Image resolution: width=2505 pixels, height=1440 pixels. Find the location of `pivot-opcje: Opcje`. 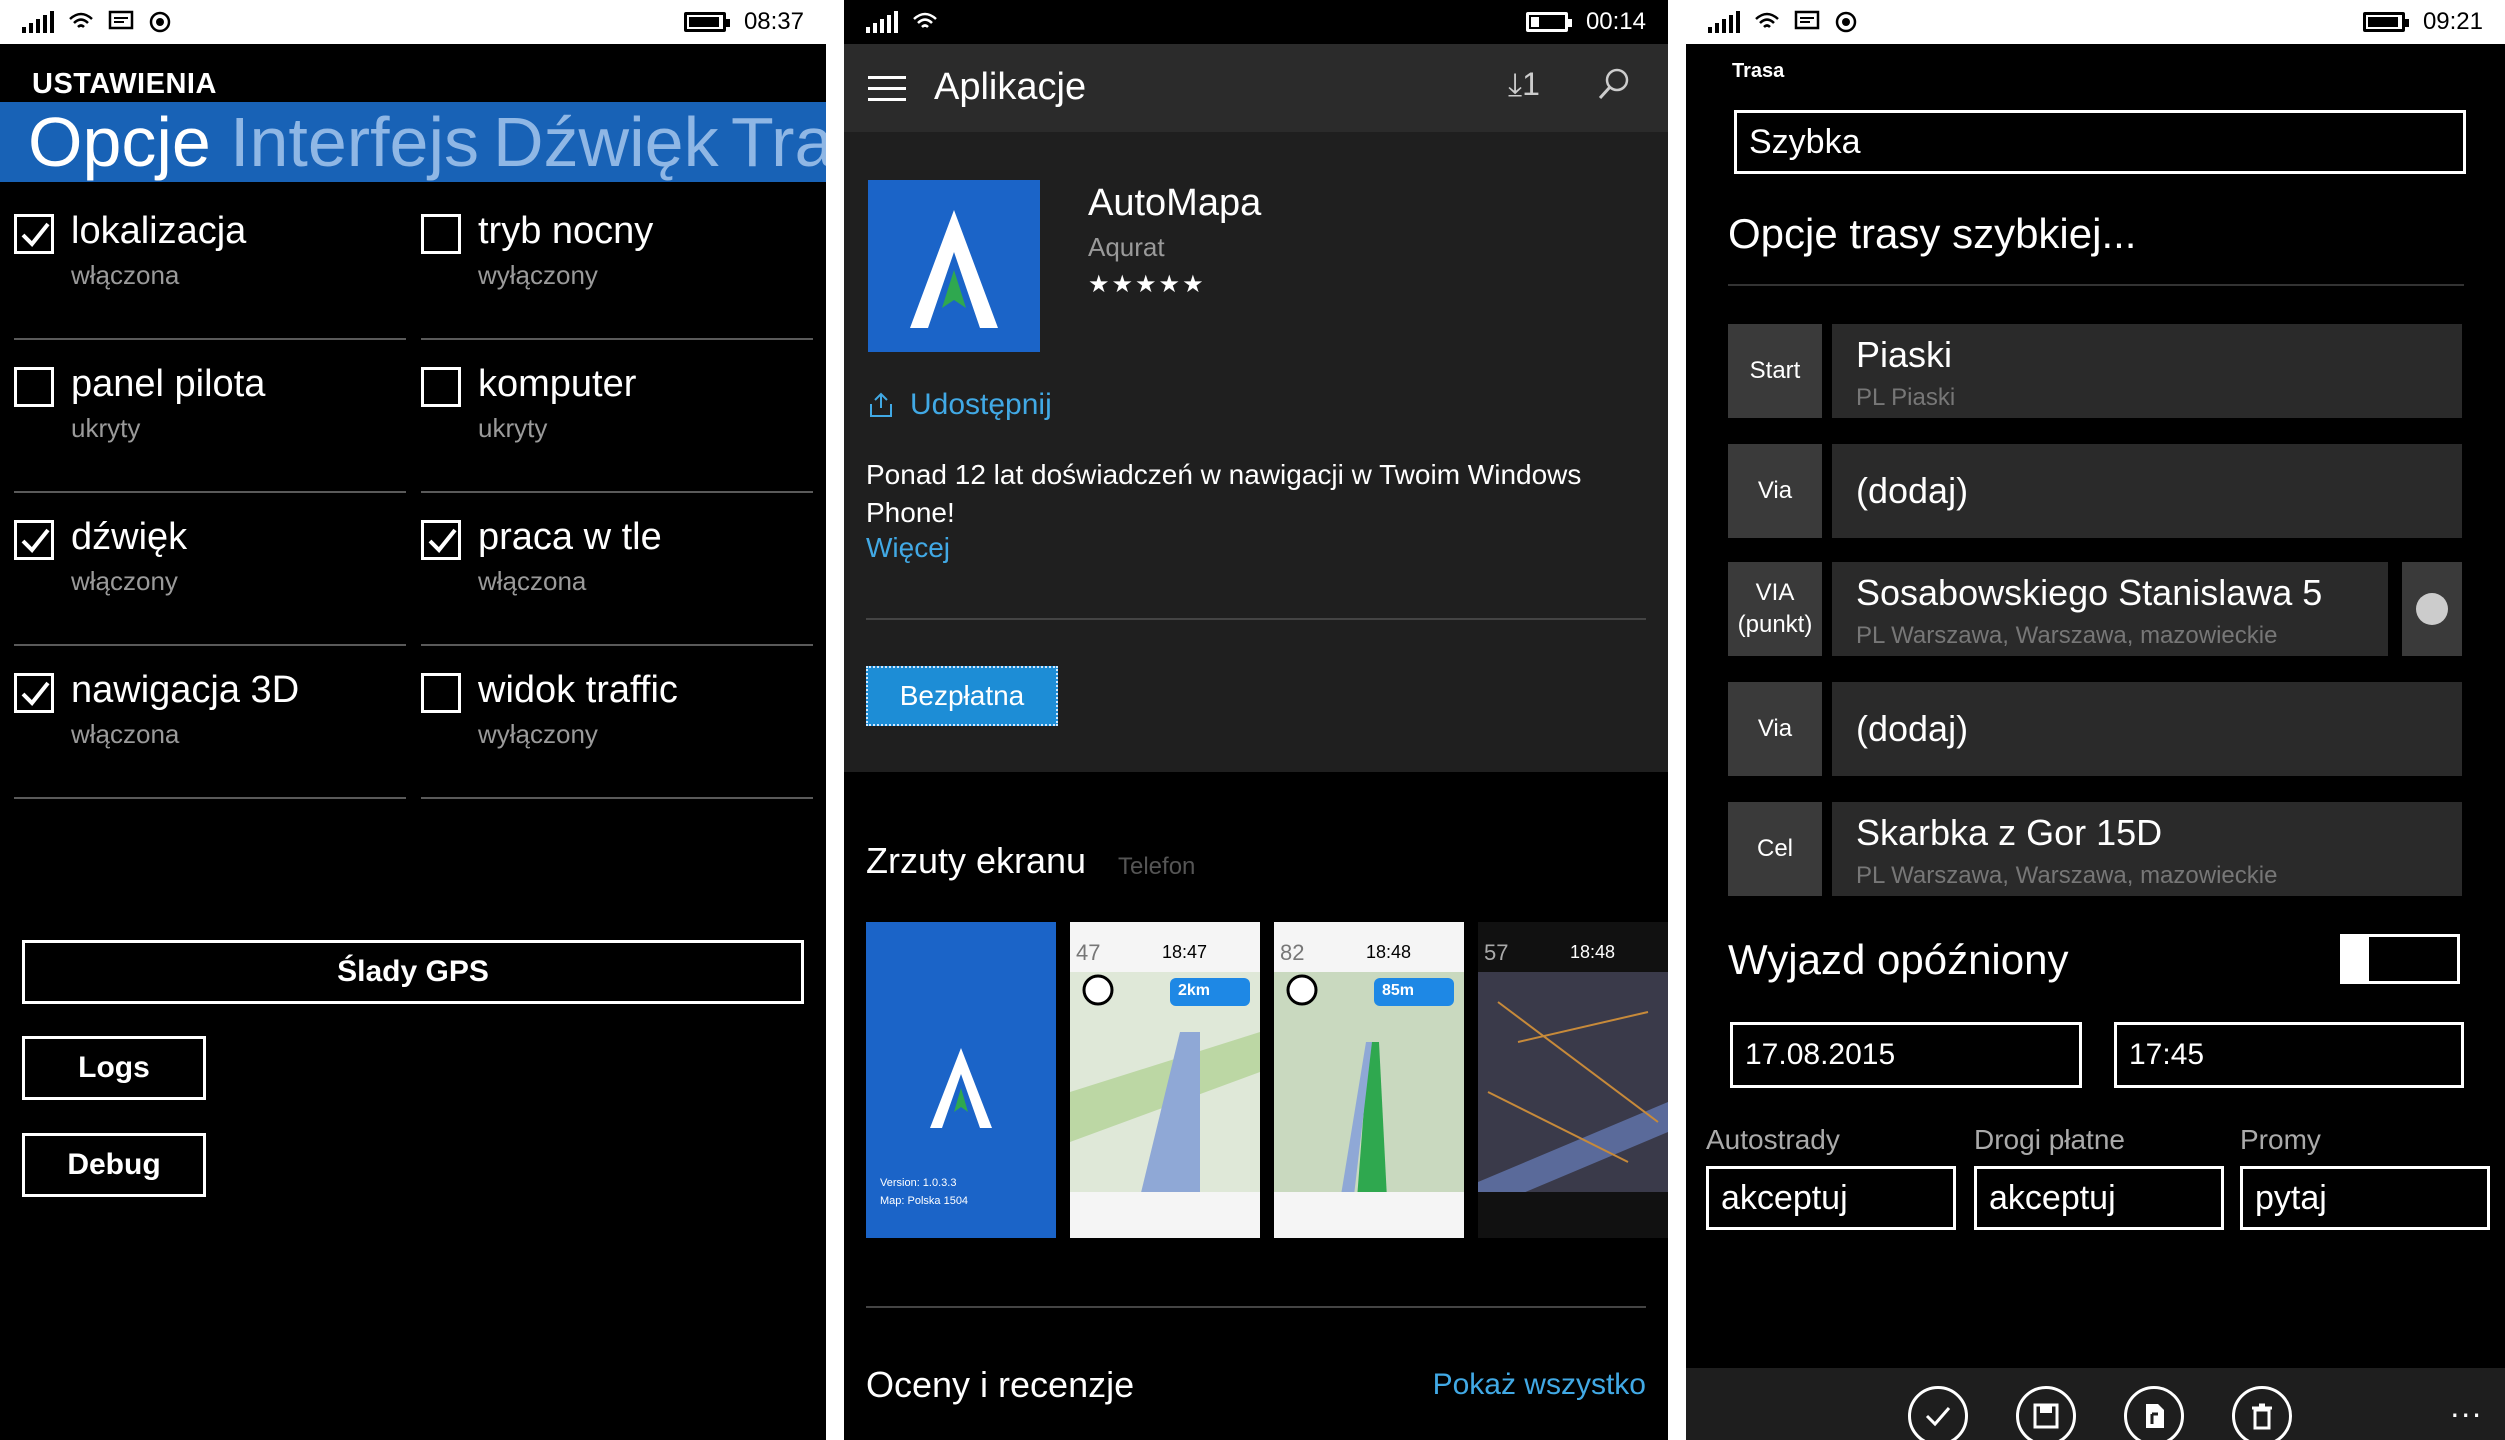

pivot-opcje: Opcje is located at coordinates (119, 142).